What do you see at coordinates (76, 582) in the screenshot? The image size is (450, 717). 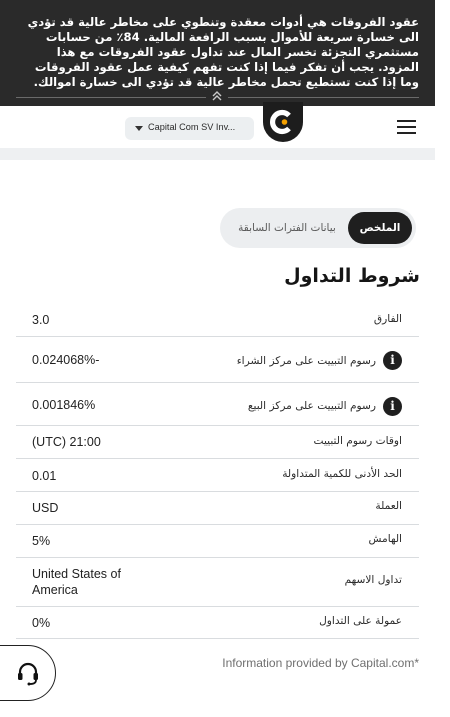 I see `row-value: United States of America` at bounding box center [76, 582].